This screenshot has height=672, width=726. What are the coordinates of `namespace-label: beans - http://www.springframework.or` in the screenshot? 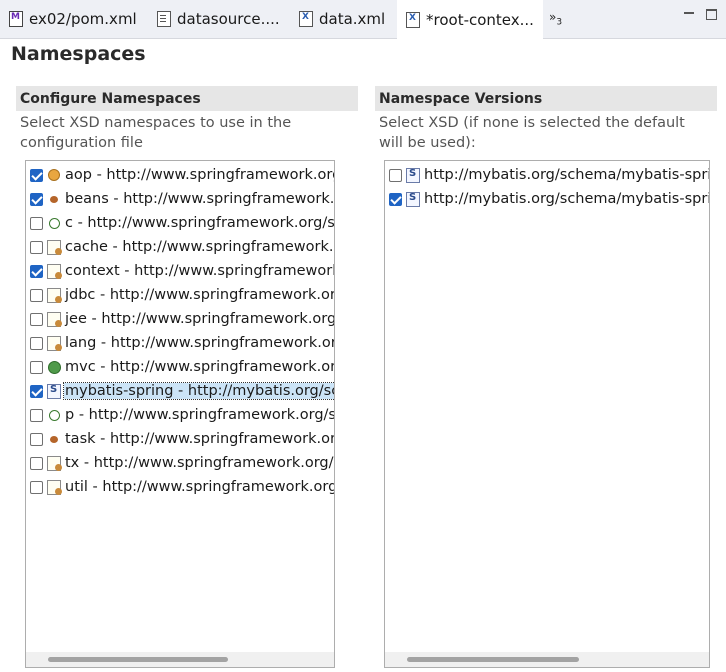 It's located at (200, 199).